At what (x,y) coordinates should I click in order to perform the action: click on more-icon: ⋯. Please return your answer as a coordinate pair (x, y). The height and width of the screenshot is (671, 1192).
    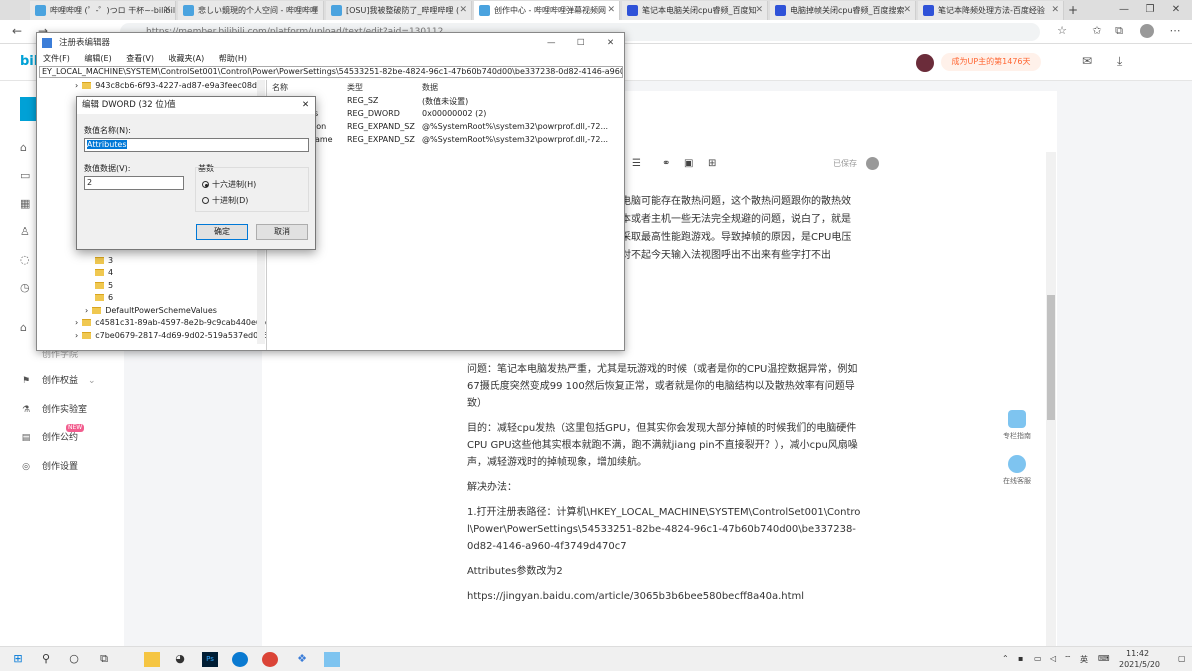
    Looking at the image, I should click on (1175, 31).